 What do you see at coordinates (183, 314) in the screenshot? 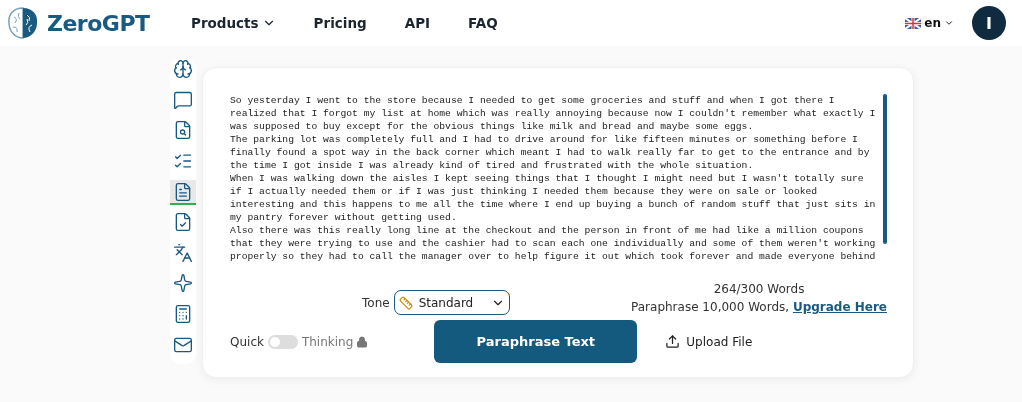
I see `calculator-icon` at bounding box center [183, 314].